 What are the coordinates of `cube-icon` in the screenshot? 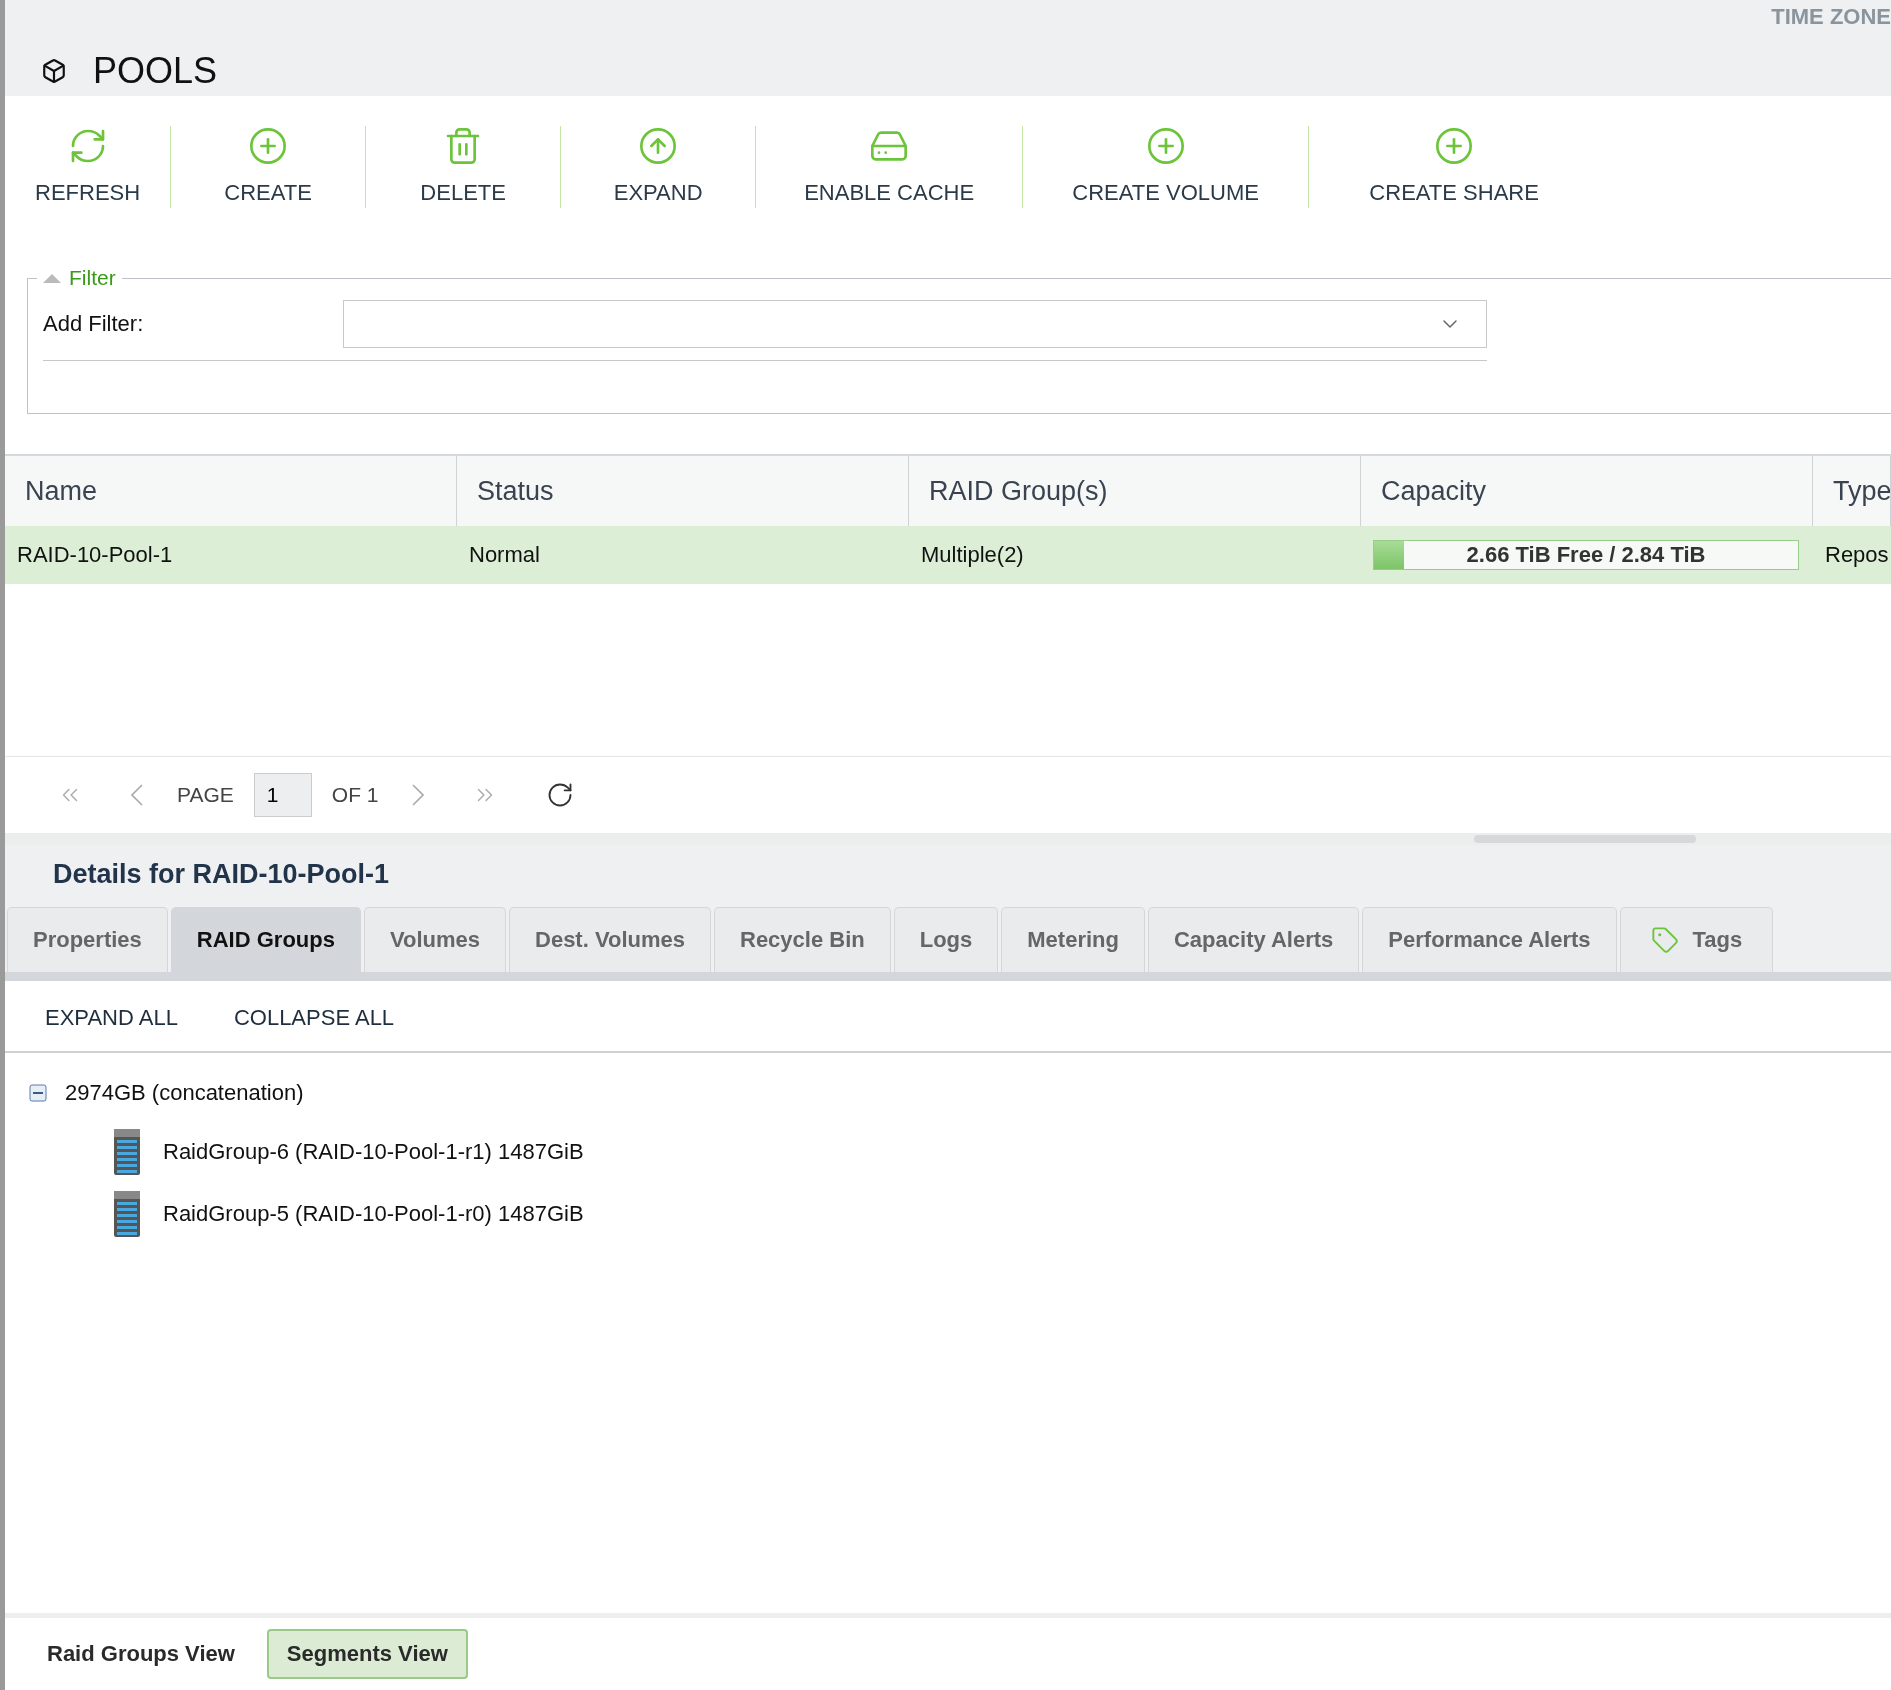 It's located at (54, 71).